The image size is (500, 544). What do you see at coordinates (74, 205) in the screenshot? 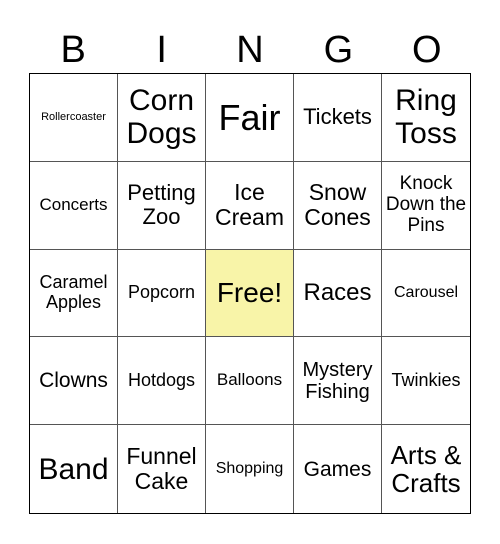
I see `bingo-cell: Concerts` at bounding box center [74, 205].